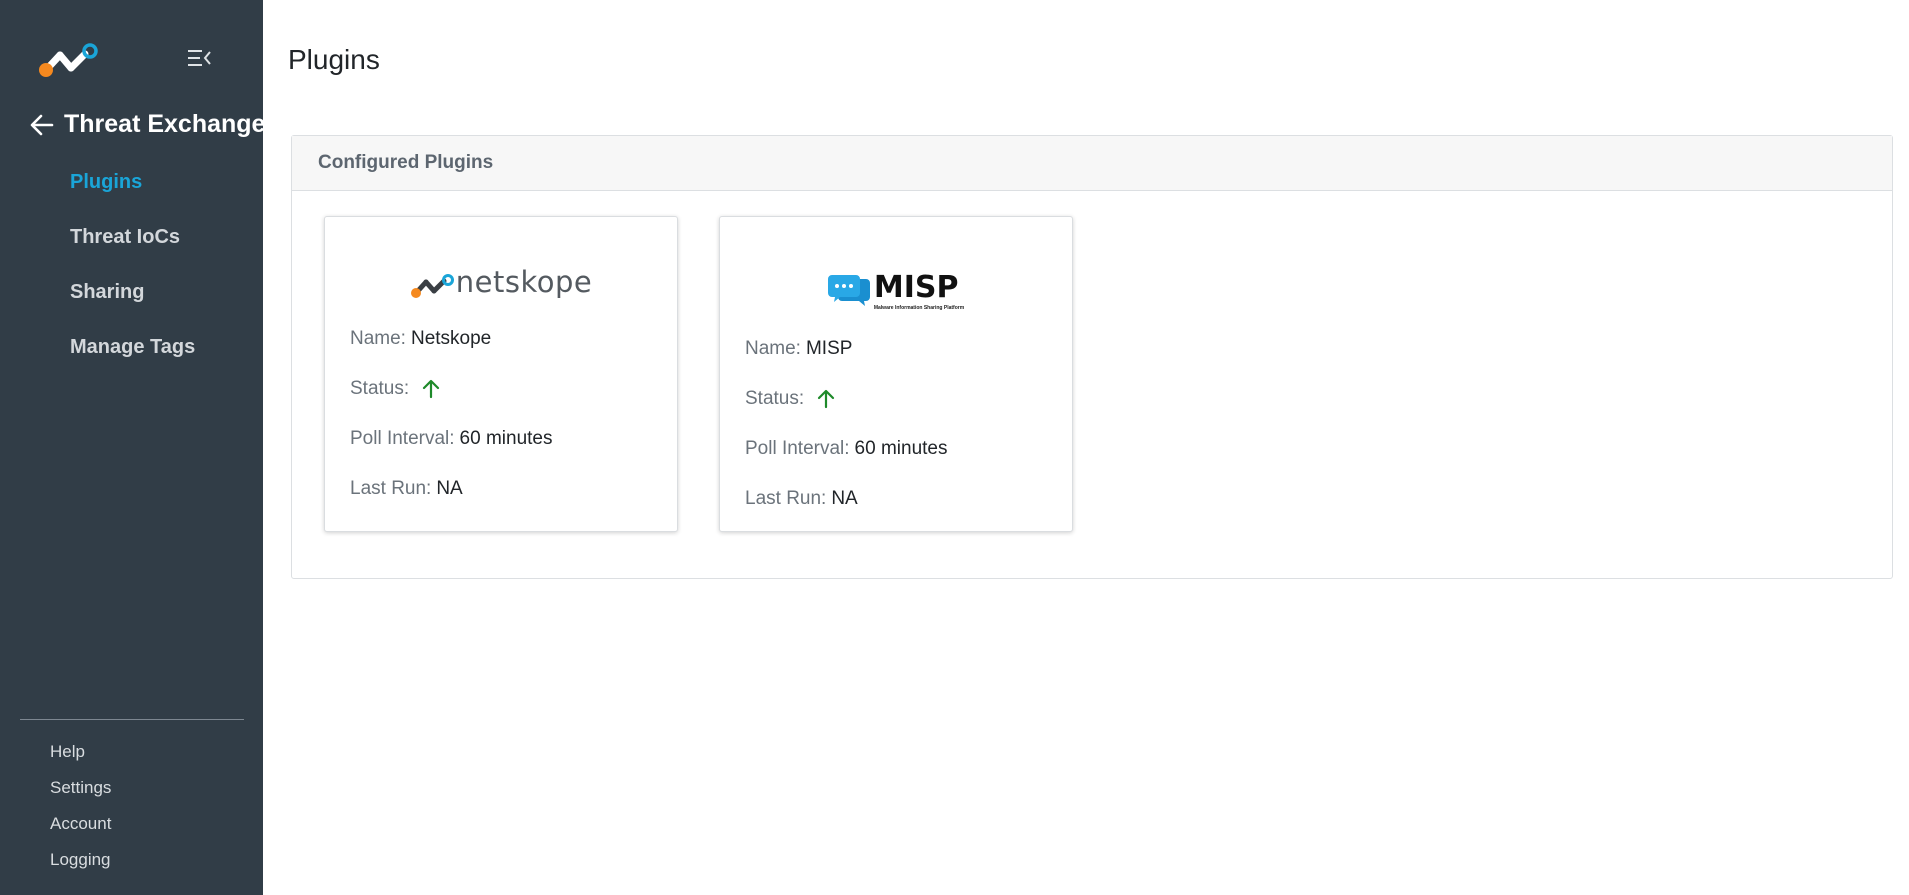 Image resolution: width=1909 pixels, height=895 pixels. I want to click on misp-logo-subtext: Malware Information Sharing Platform, so click(919, 308).